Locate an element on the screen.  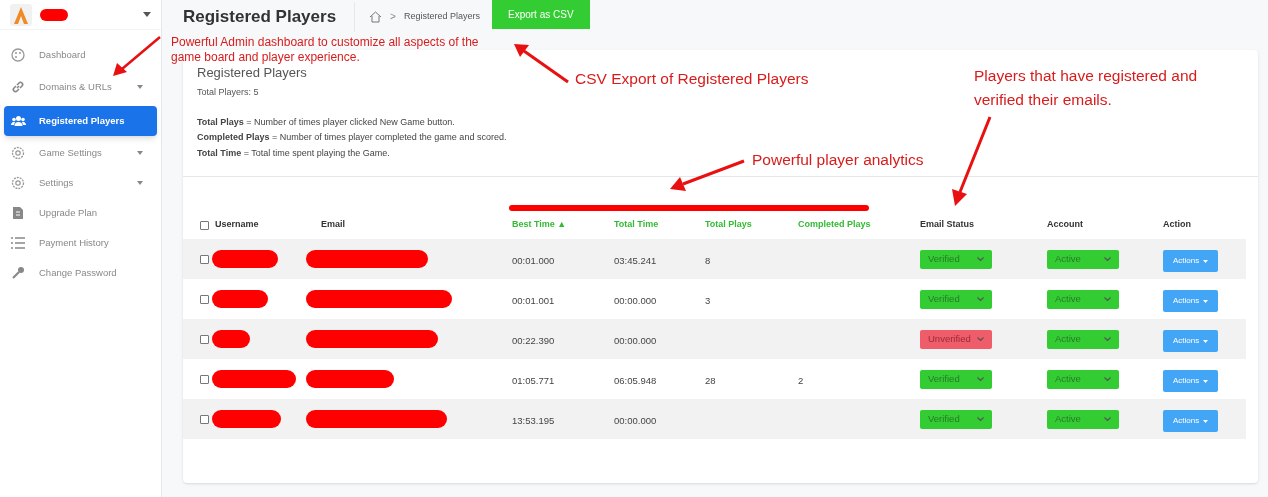
table-cell: 13:53.195 is located at coordinates (533, 420).